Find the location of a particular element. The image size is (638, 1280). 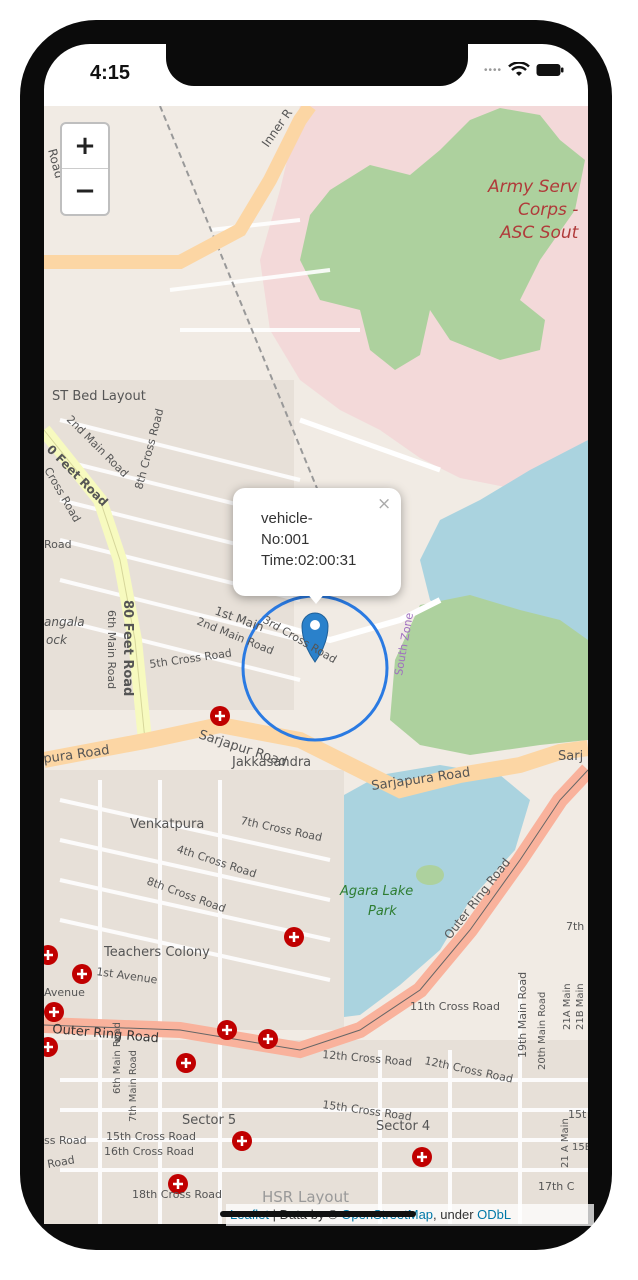

popup-line-time: Time:02:00:31 is located at coordinates (309, 560).